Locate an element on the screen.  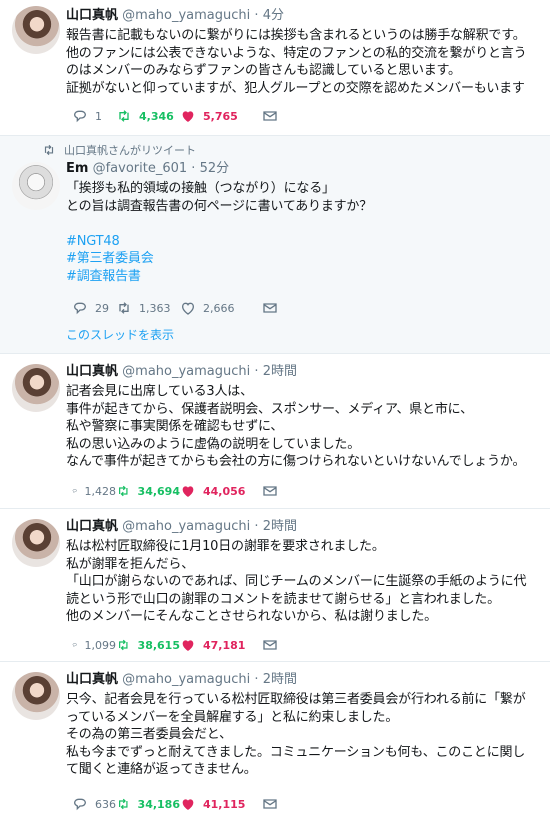
like-count: 2,666 is located at coordinates (219, 308).